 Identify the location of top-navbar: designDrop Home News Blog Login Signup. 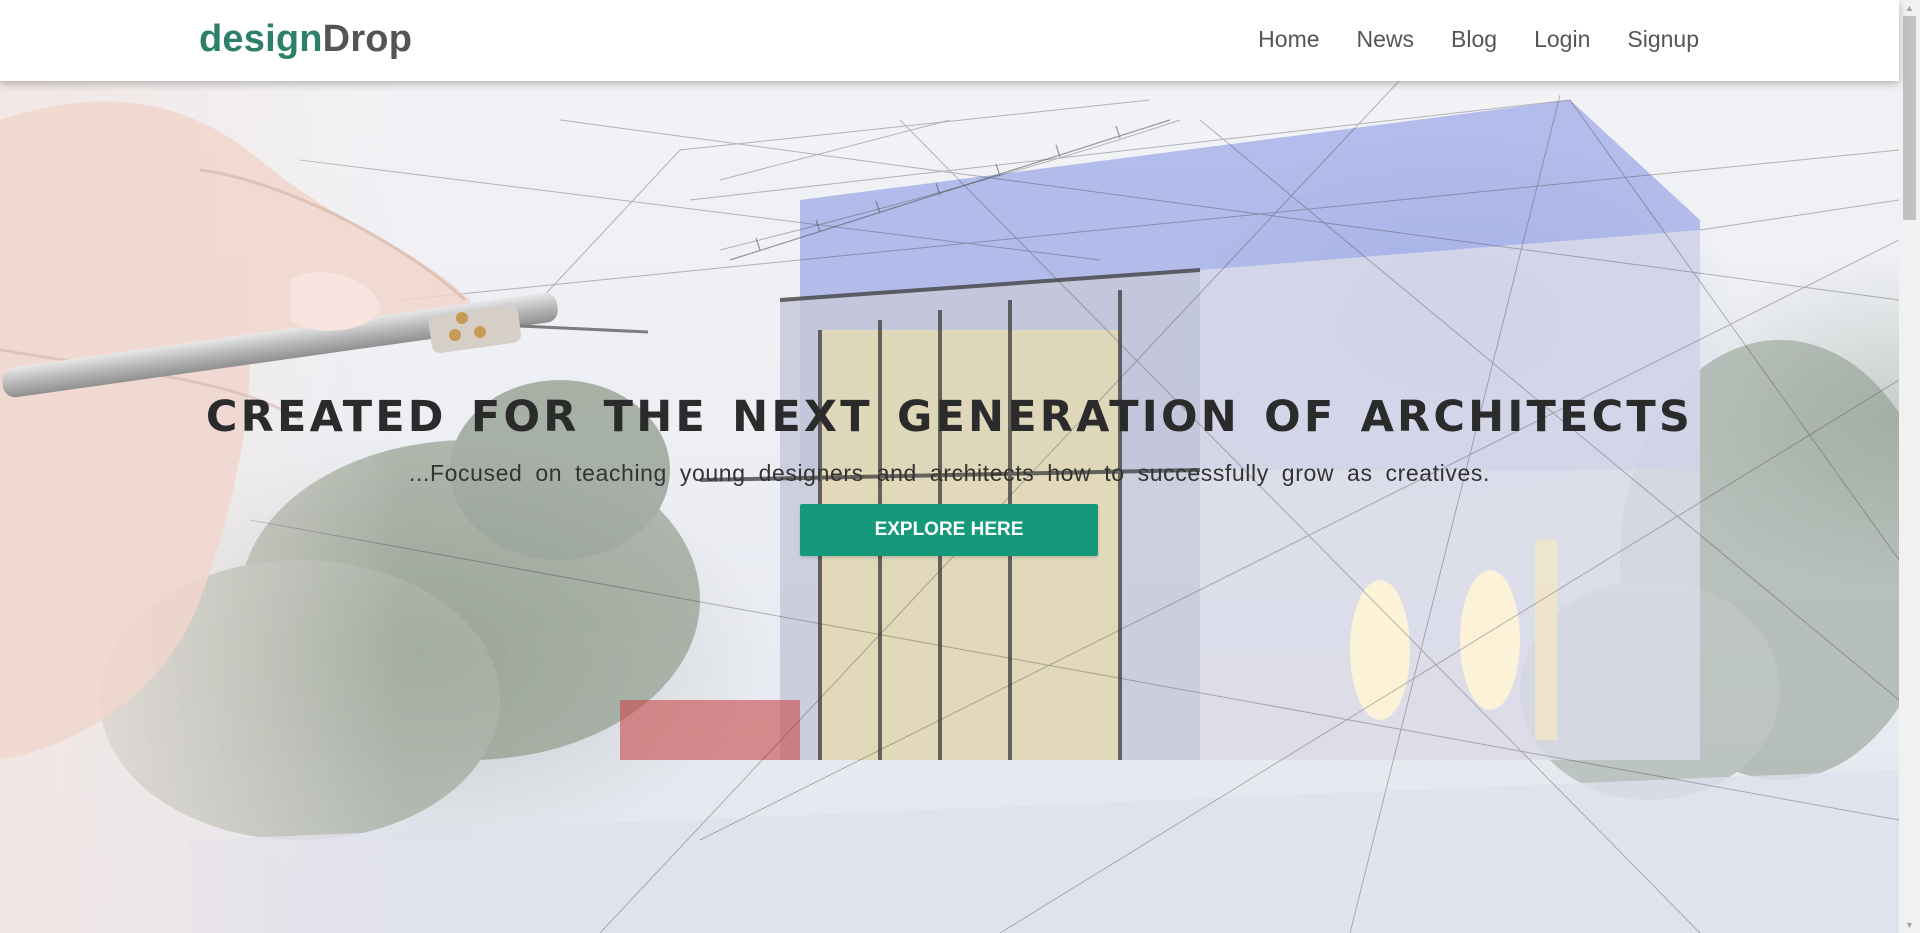
(949, 40).